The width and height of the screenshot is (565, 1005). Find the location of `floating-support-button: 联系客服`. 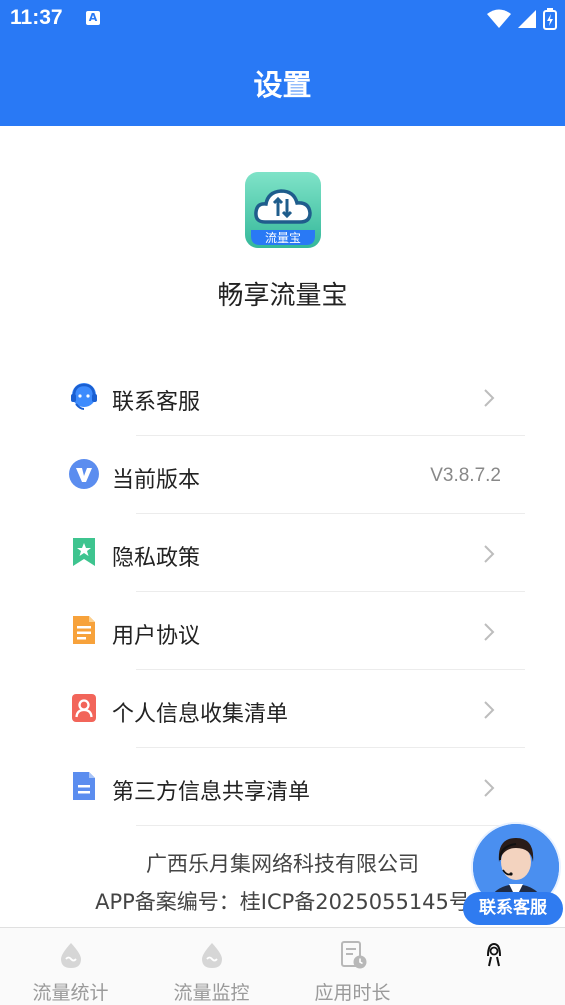

floating-support-button: 联系客服 is located at coordinates (513, 874).